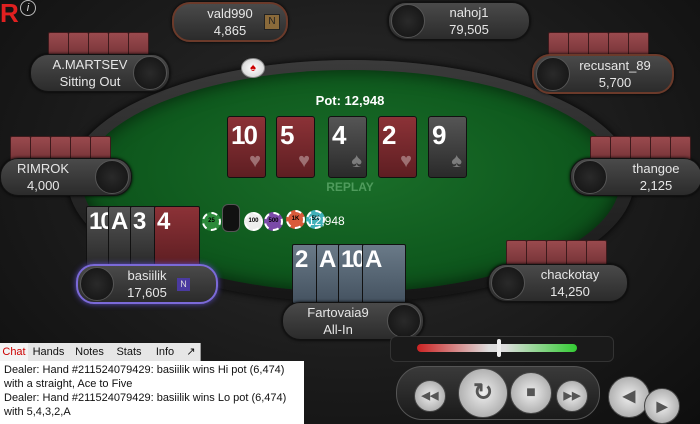 The image size is (700, 424). What do you see at coordinates (483, 393) in the screenshot?
I see `replay-button: ↻` at bounding box center [483, 393].